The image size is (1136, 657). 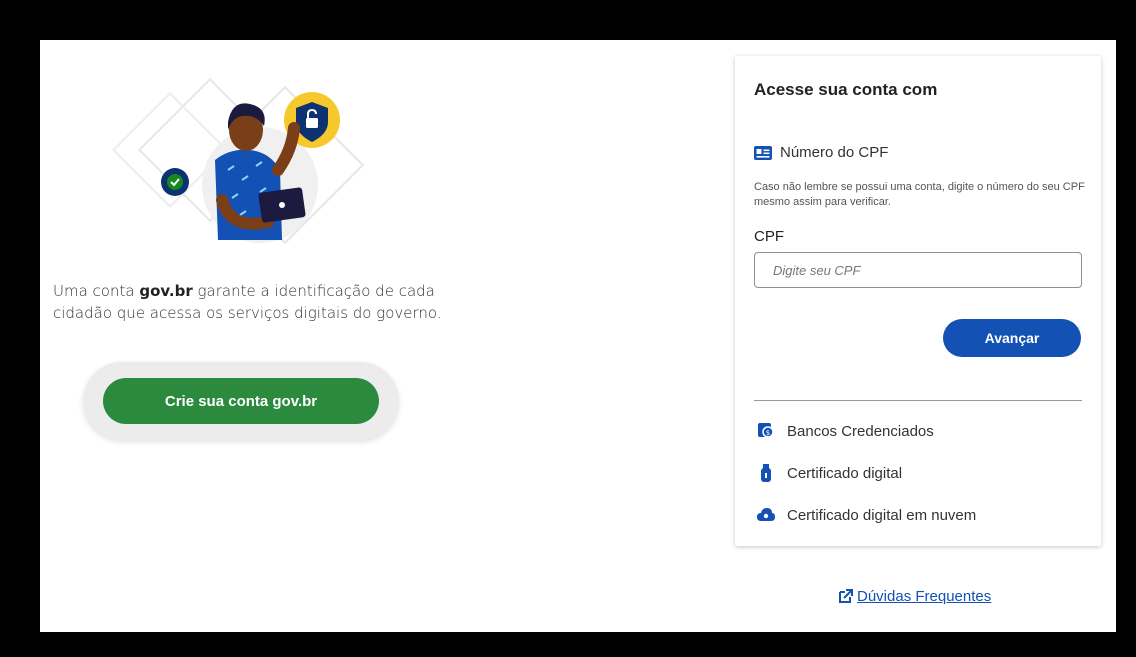 I want to click on id-card-icon, so click(x=763, y=152).